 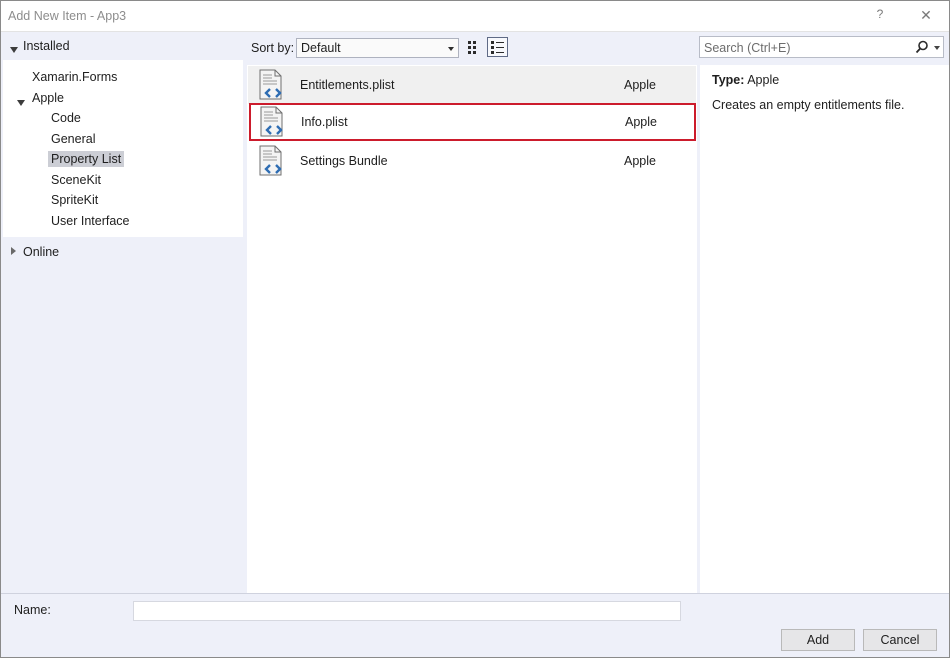 I want to click on tree-item-scenekit: SceneKit, so click(x=76, y=180).